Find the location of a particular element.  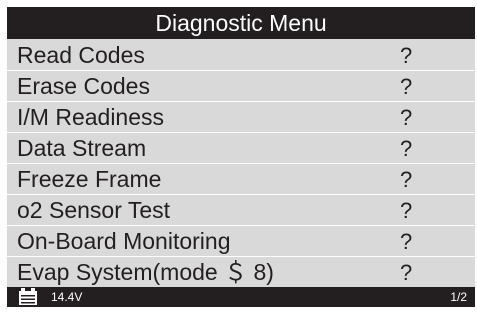

menu-item-label: Erase Codes is located at coordinates (83, 86).